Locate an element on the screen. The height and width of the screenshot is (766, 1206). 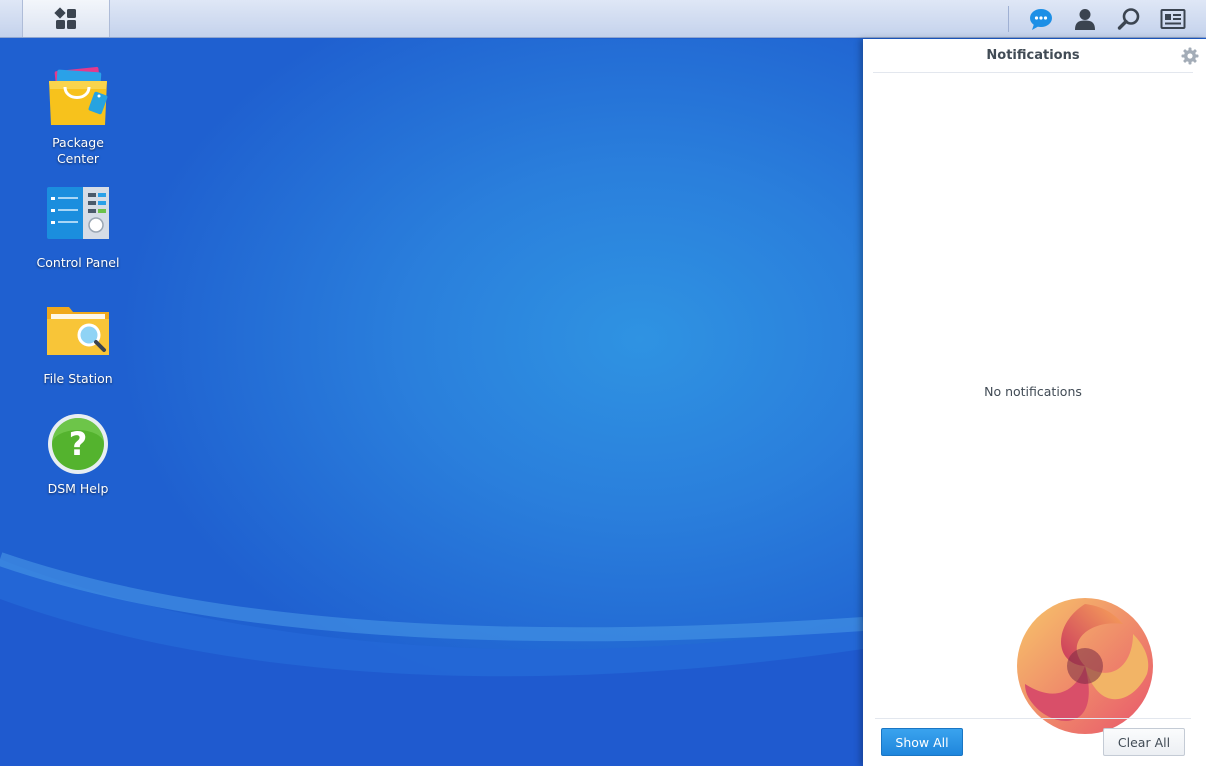
widgets-button is located at coordinates (1173, 19).